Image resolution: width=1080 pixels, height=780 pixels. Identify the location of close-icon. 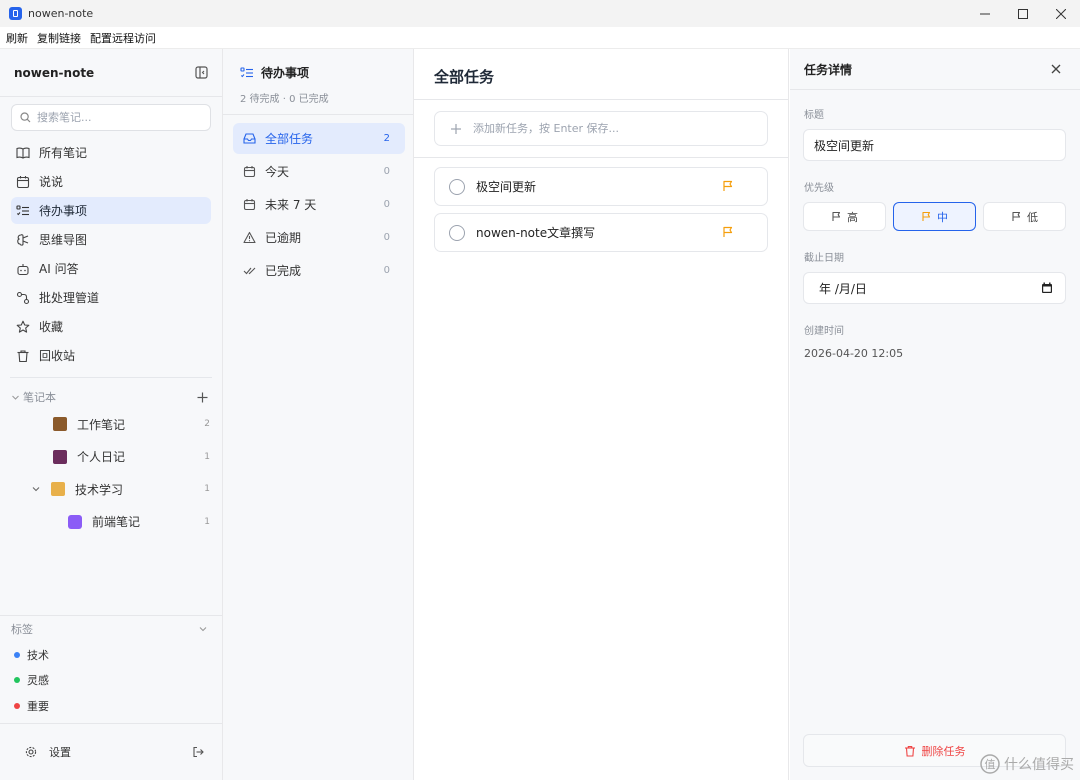
(1056, 69).